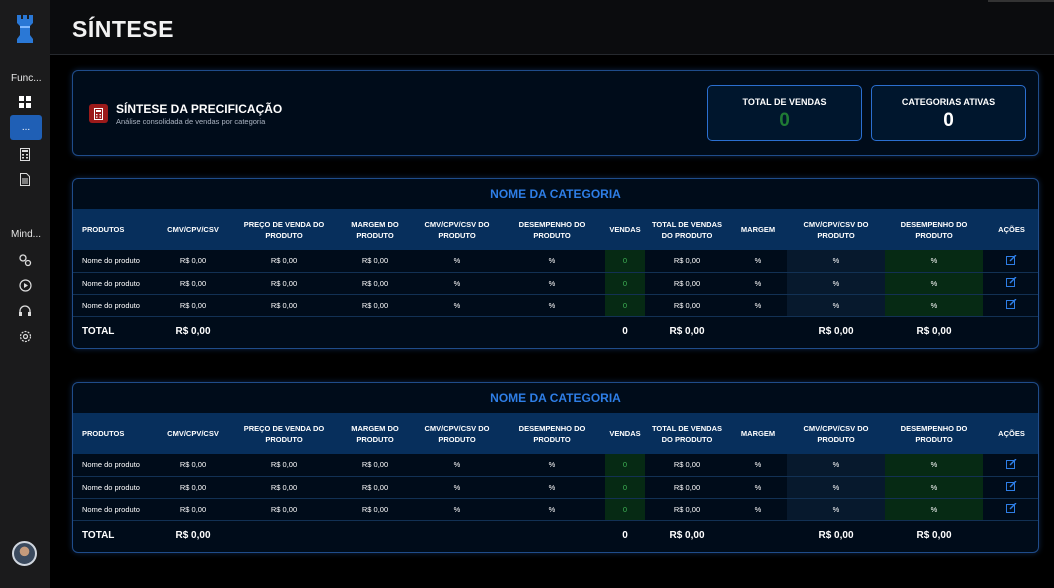  Describe the element at coordinates (193, 433) in the screenshot. I see `column-header: CMV/CPV/CSV` at that location.